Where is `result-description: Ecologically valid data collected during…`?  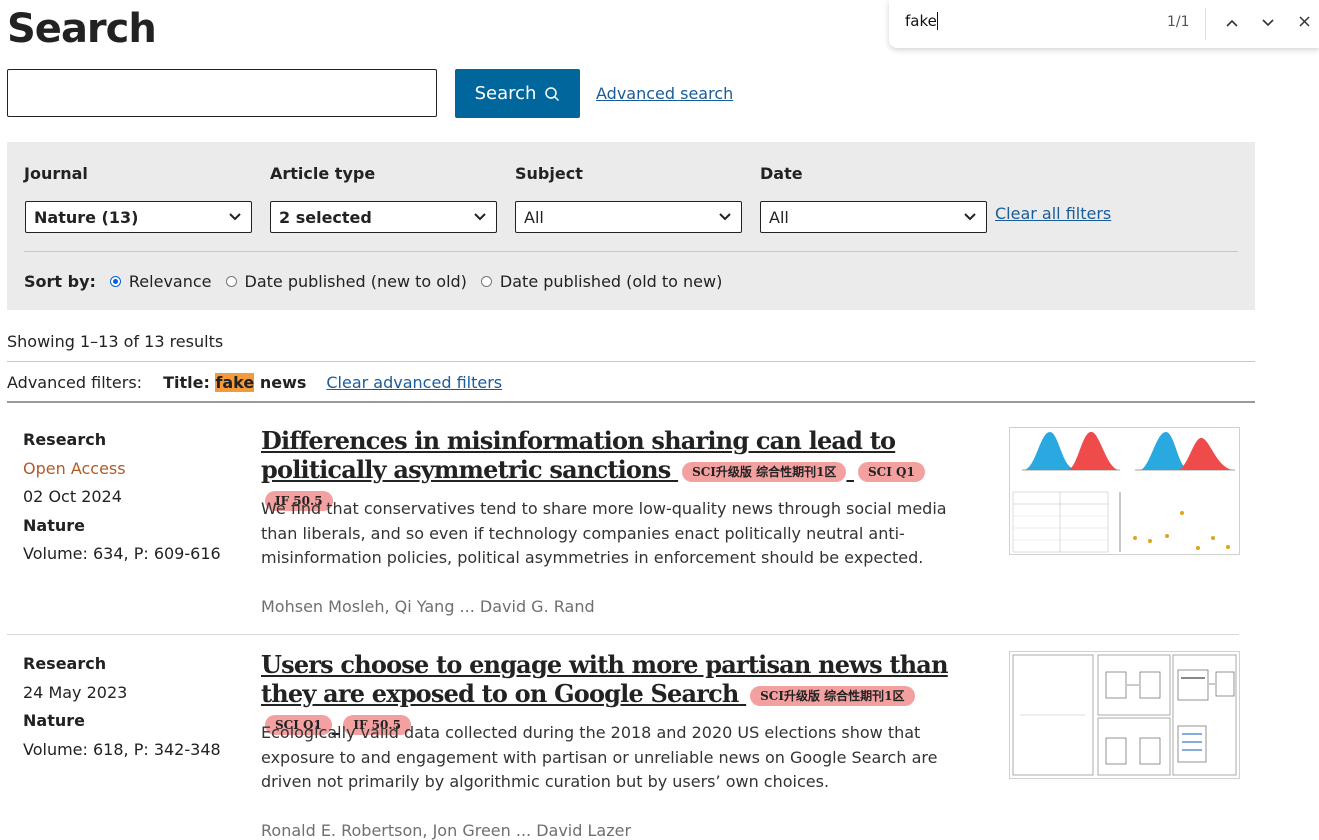 result-description: Ecologically valid data collected during… is located at coordinates (599, 757).